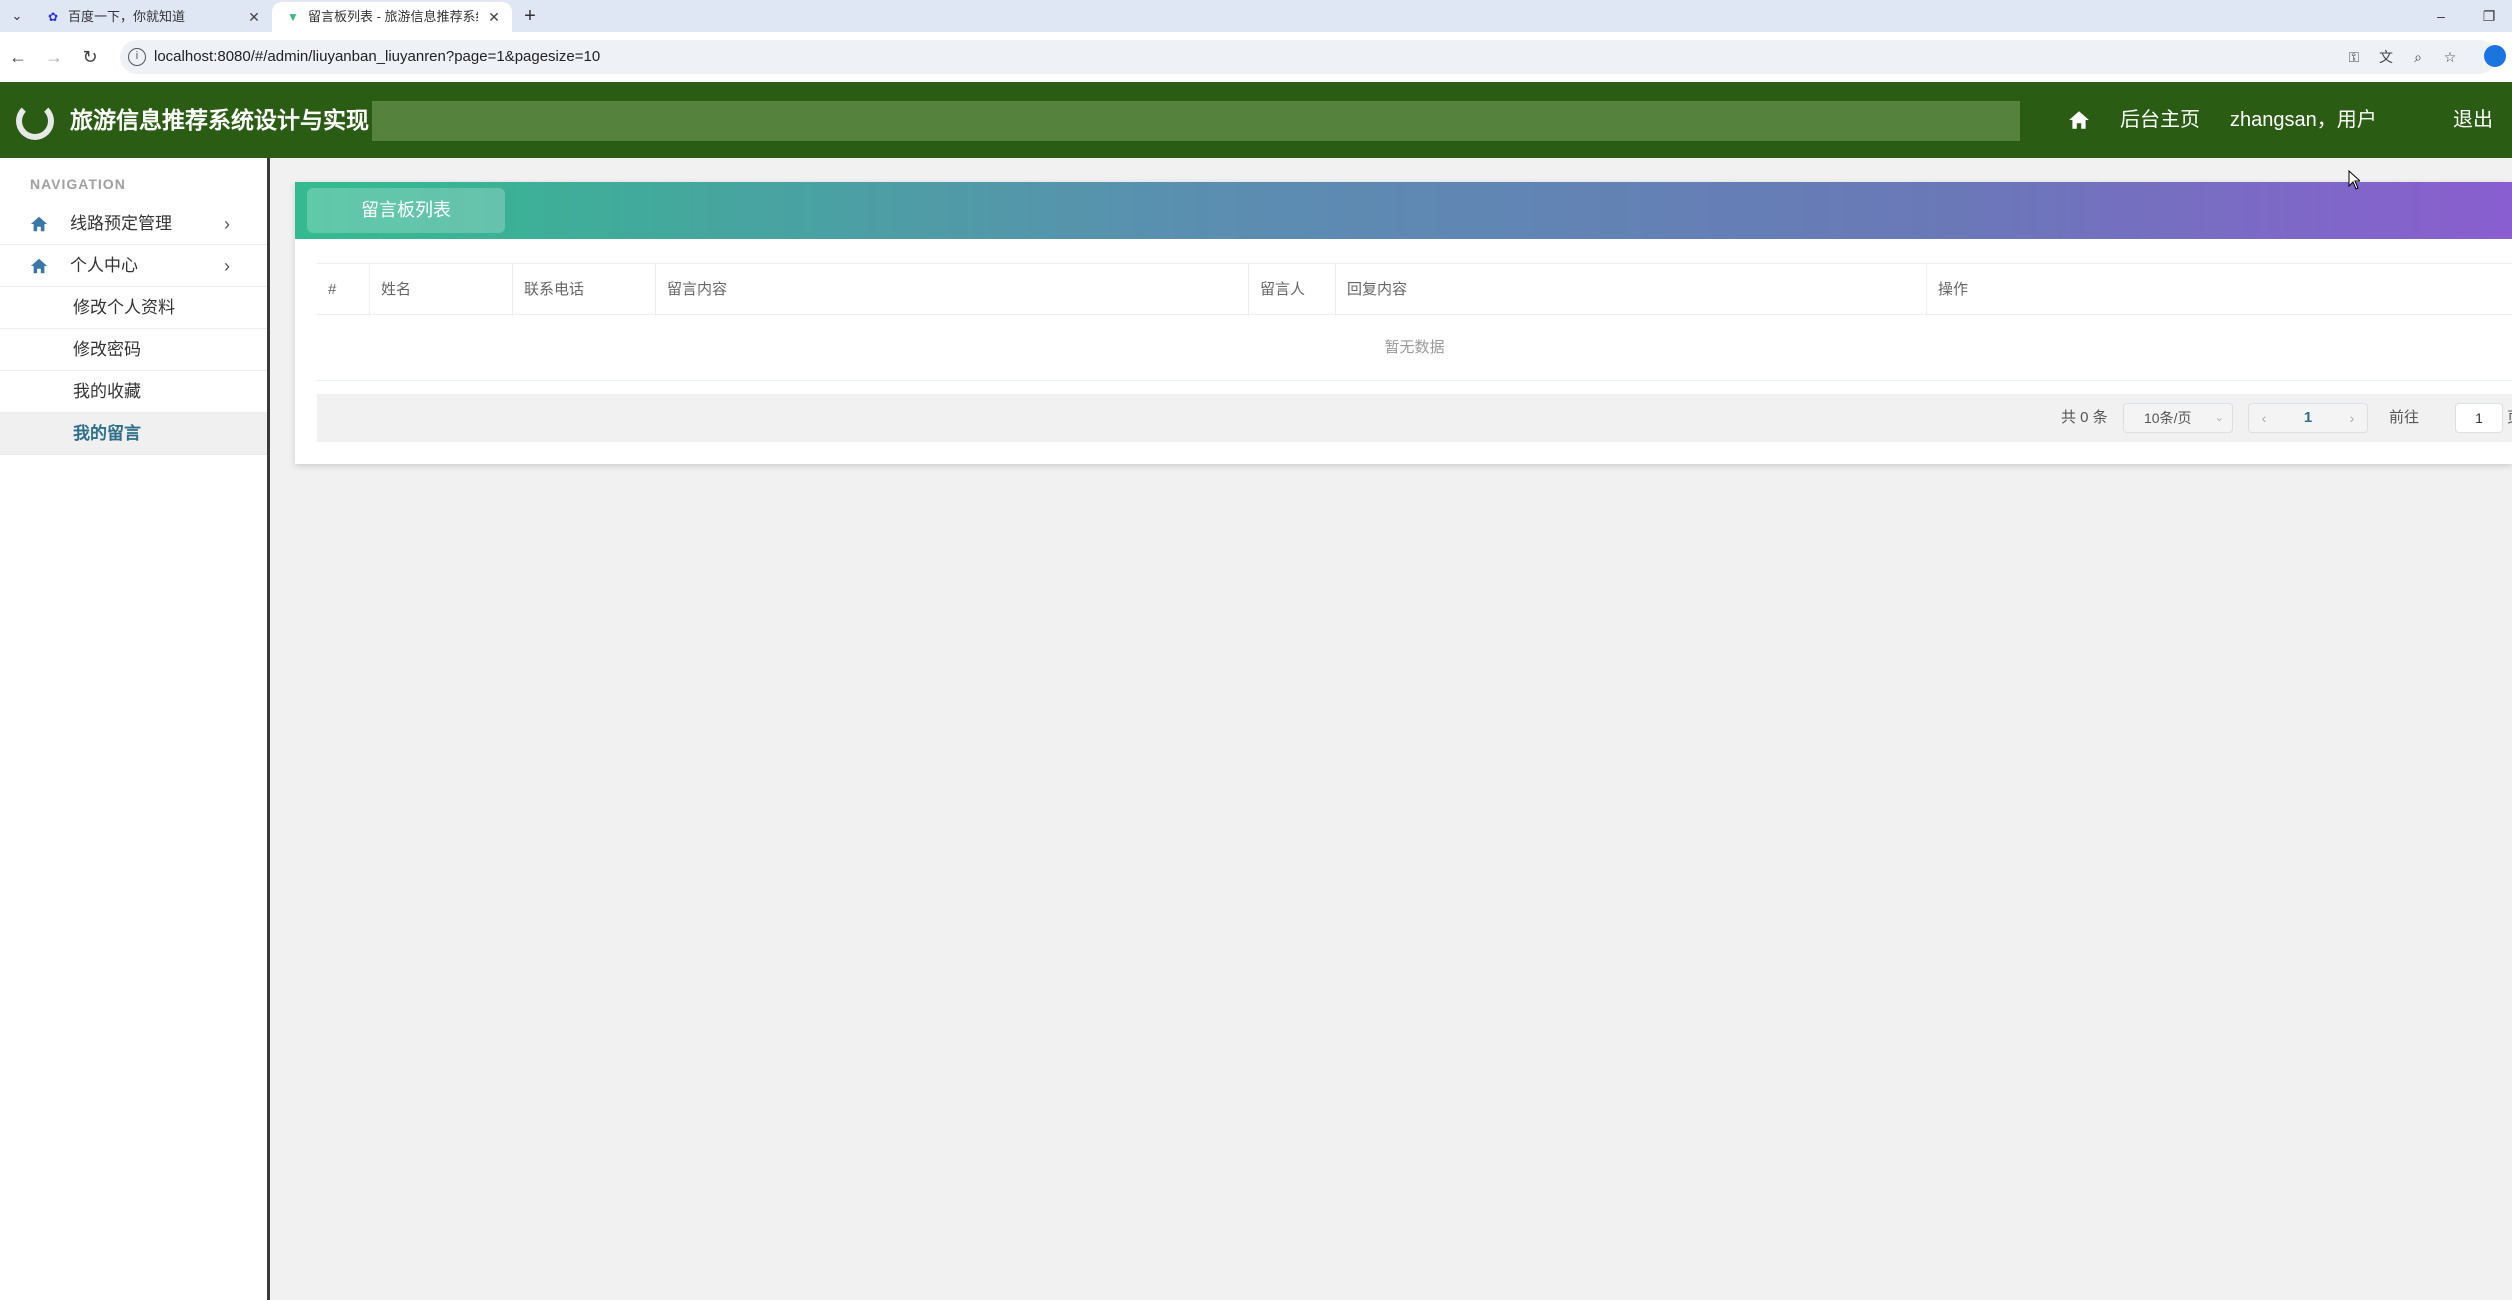 The width and height of the screenshot is (2512, 1300). Describe the element at coordinates (127, 16) in the screenshot. I see `tab-title: 百度一下，你就知道` at that location.